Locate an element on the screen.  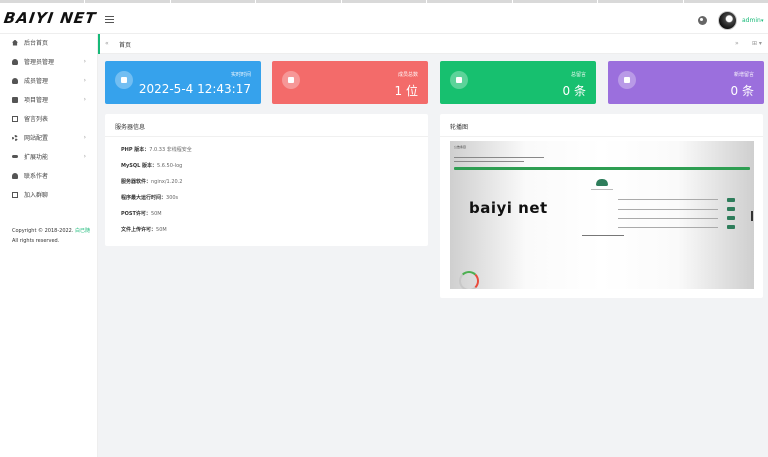
document-icon is located at coordinates (15, 99).